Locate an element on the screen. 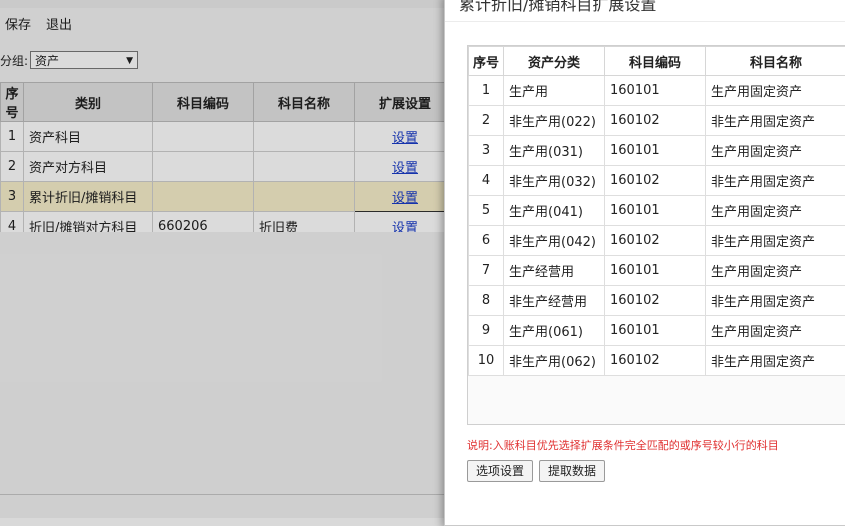 This screenshot has width=845, height=526. table-row: 9生产用(061)160101生产用固定资产 is located at coordinates (657, 331).